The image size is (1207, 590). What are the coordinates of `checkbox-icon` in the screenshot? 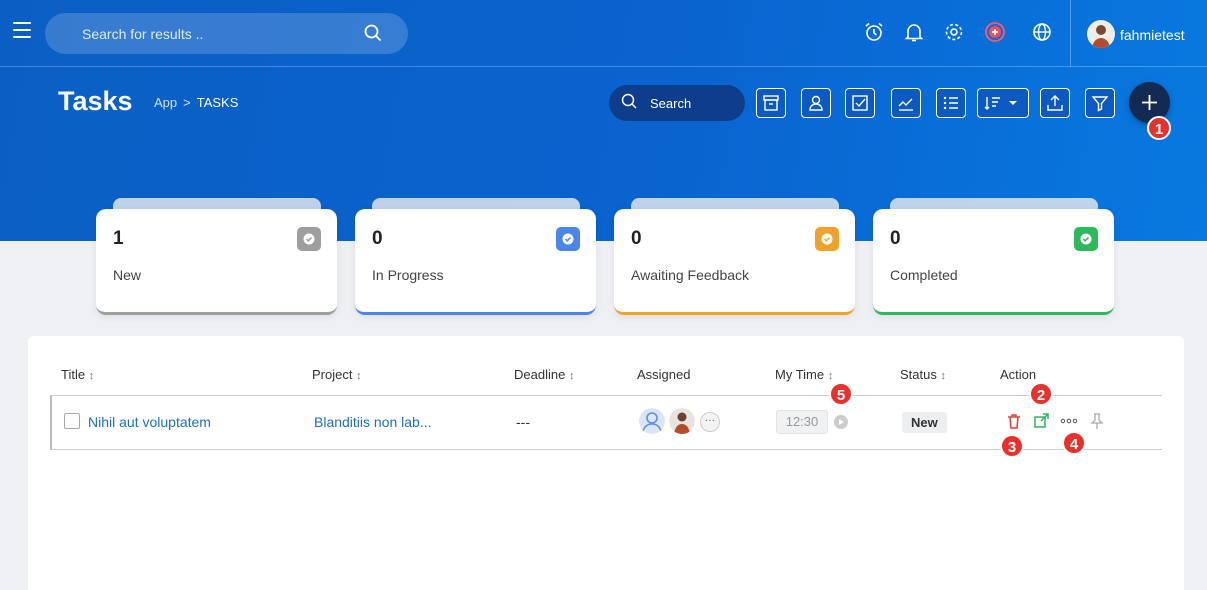 It's located at (860, 103).